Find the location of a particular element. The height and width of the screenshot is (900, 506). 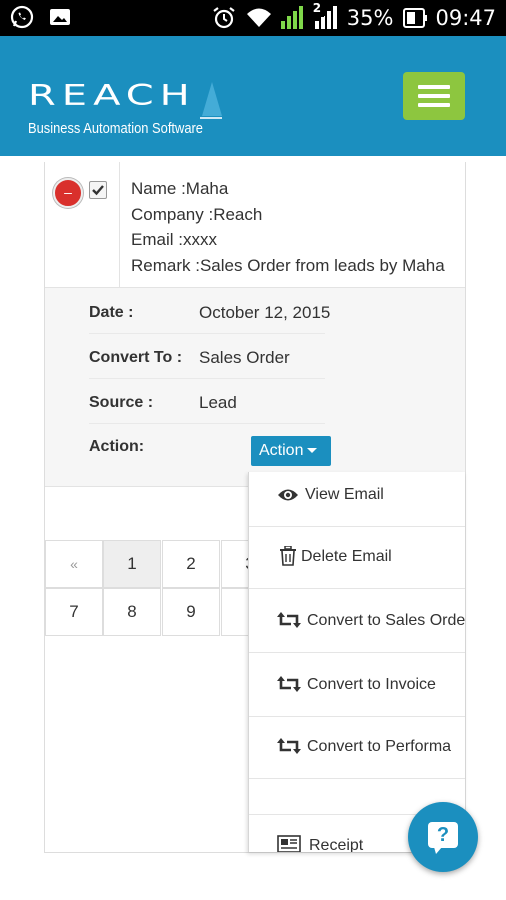

logo-tagline: Business Automation Software is located at coordinates (115, 128).